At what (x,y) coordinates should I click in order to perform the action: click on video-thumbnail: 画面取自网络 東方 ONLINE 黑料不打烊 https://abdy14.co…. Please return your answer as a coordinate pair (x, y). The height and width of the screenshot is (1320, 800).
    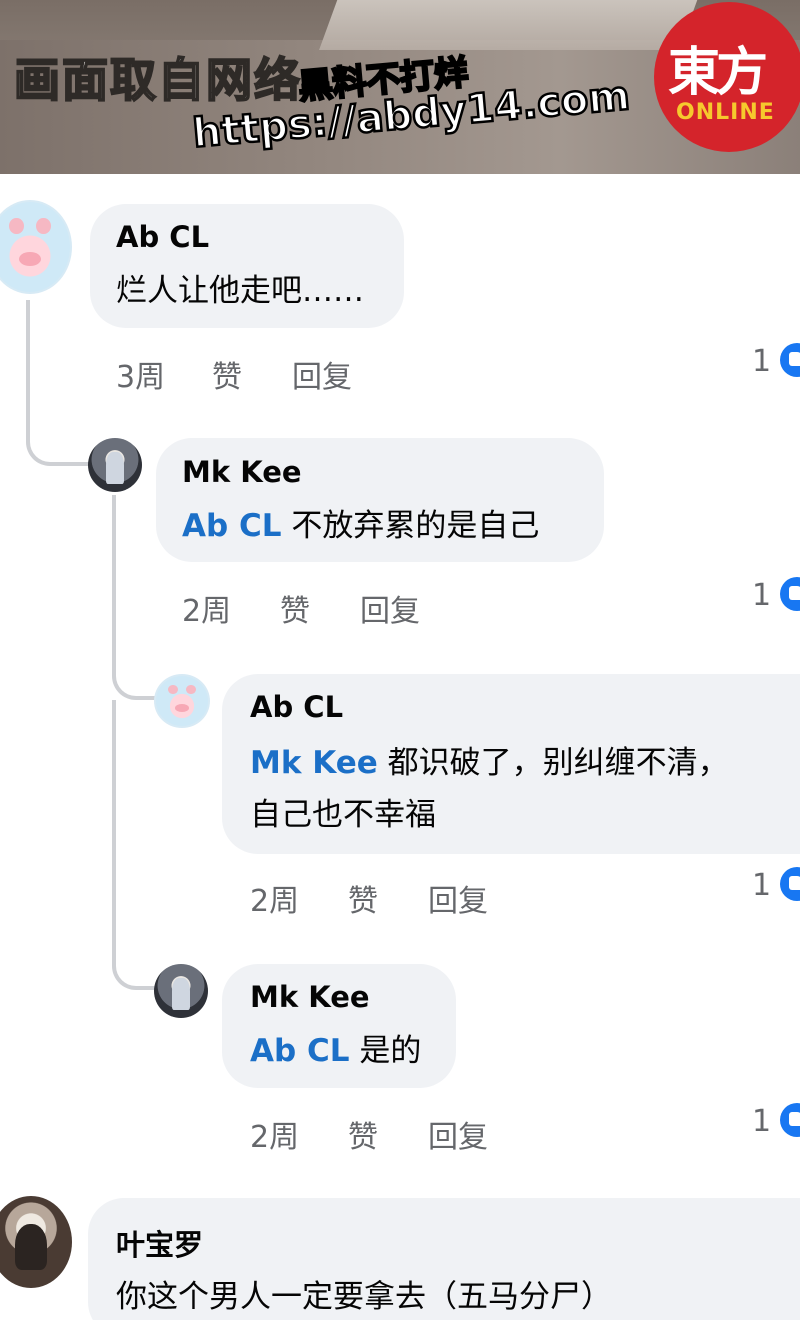
    Looking at the image, I should click on (400, 87).